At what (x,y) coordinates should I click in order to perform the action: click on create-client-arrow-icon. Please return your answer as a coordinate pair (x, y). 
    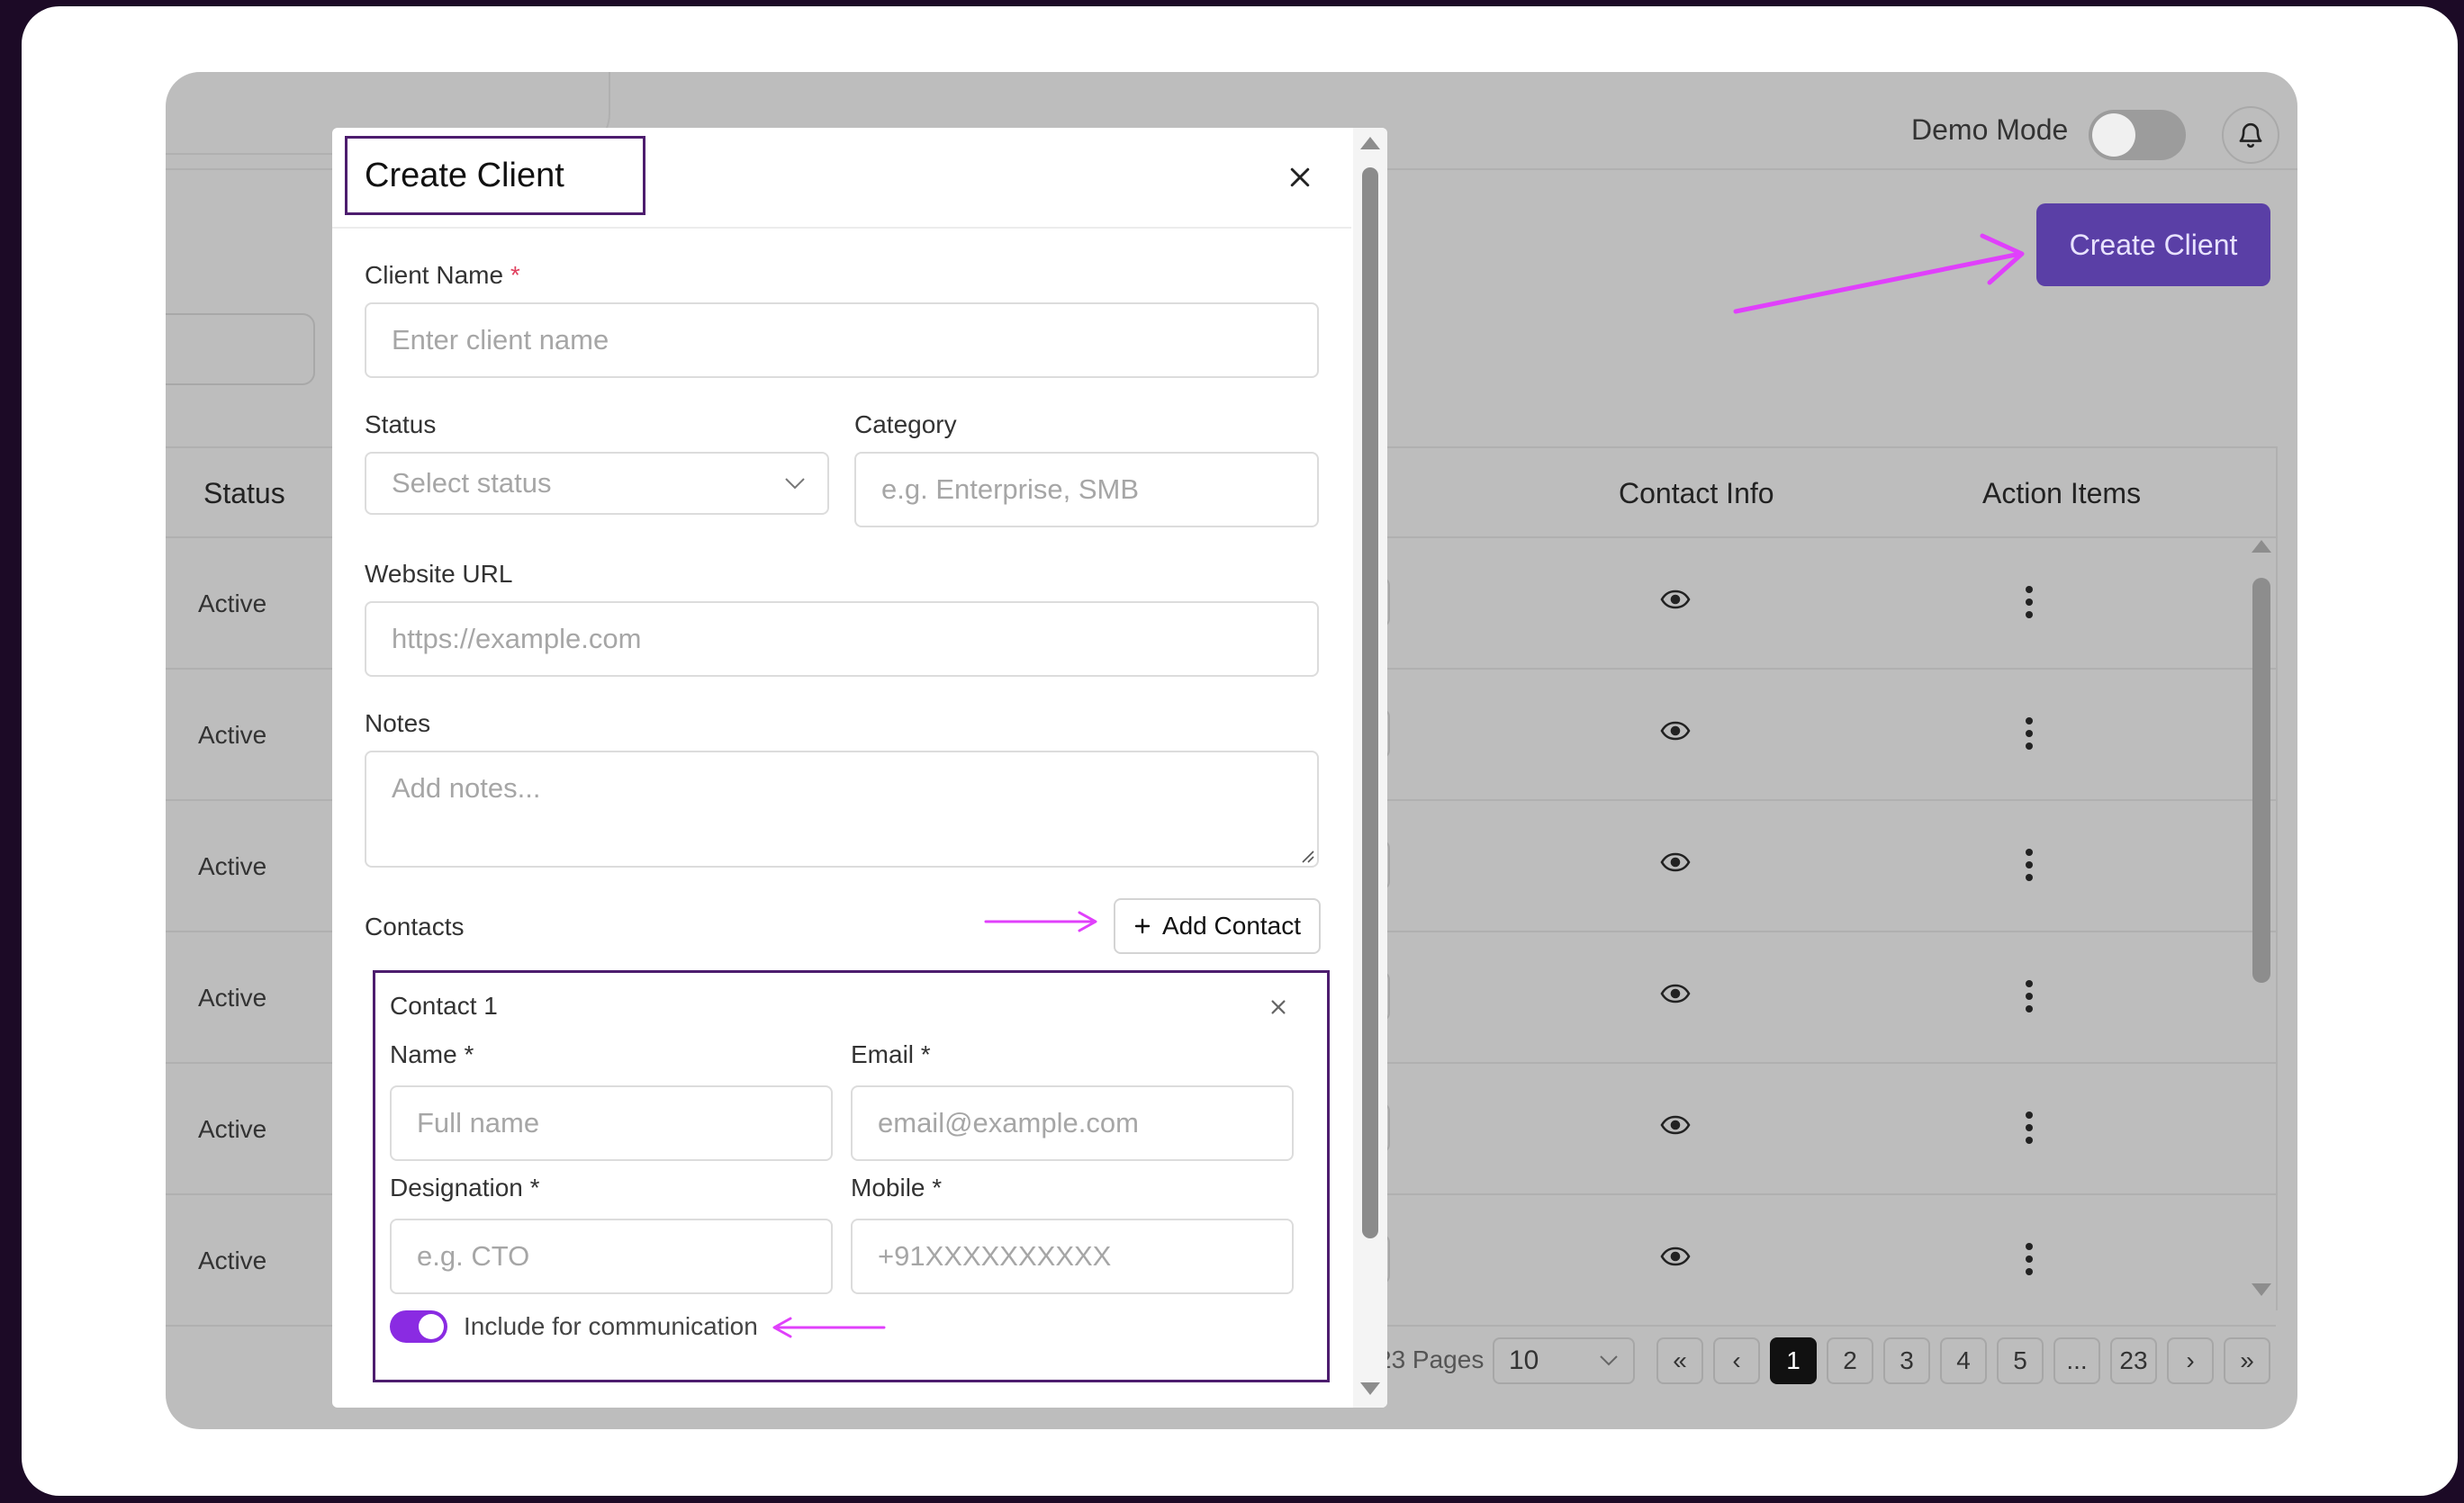
    Looking at the image, I should click on (1879, 274).